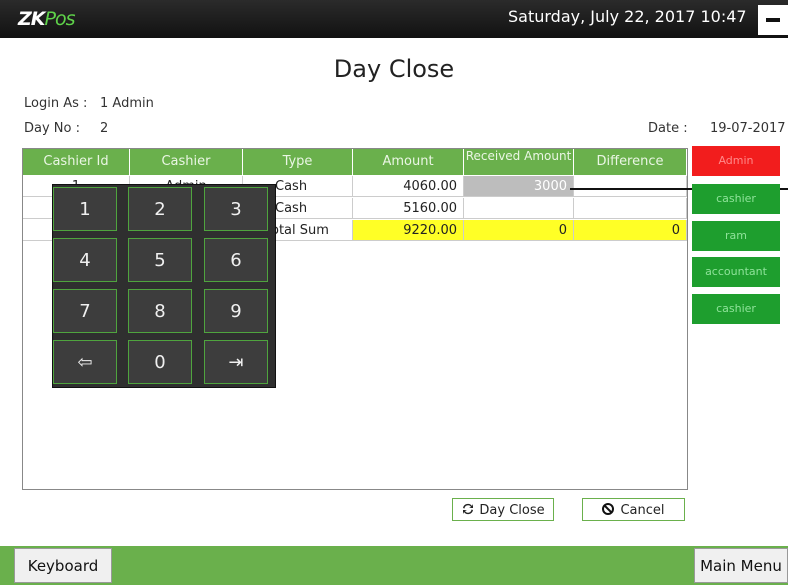 Image resolution: width=788 pixels, height=585 pixels. Describe the element at coordinates (60, 19) in the screenshot. I see `logo-sub: Pos` at that location.